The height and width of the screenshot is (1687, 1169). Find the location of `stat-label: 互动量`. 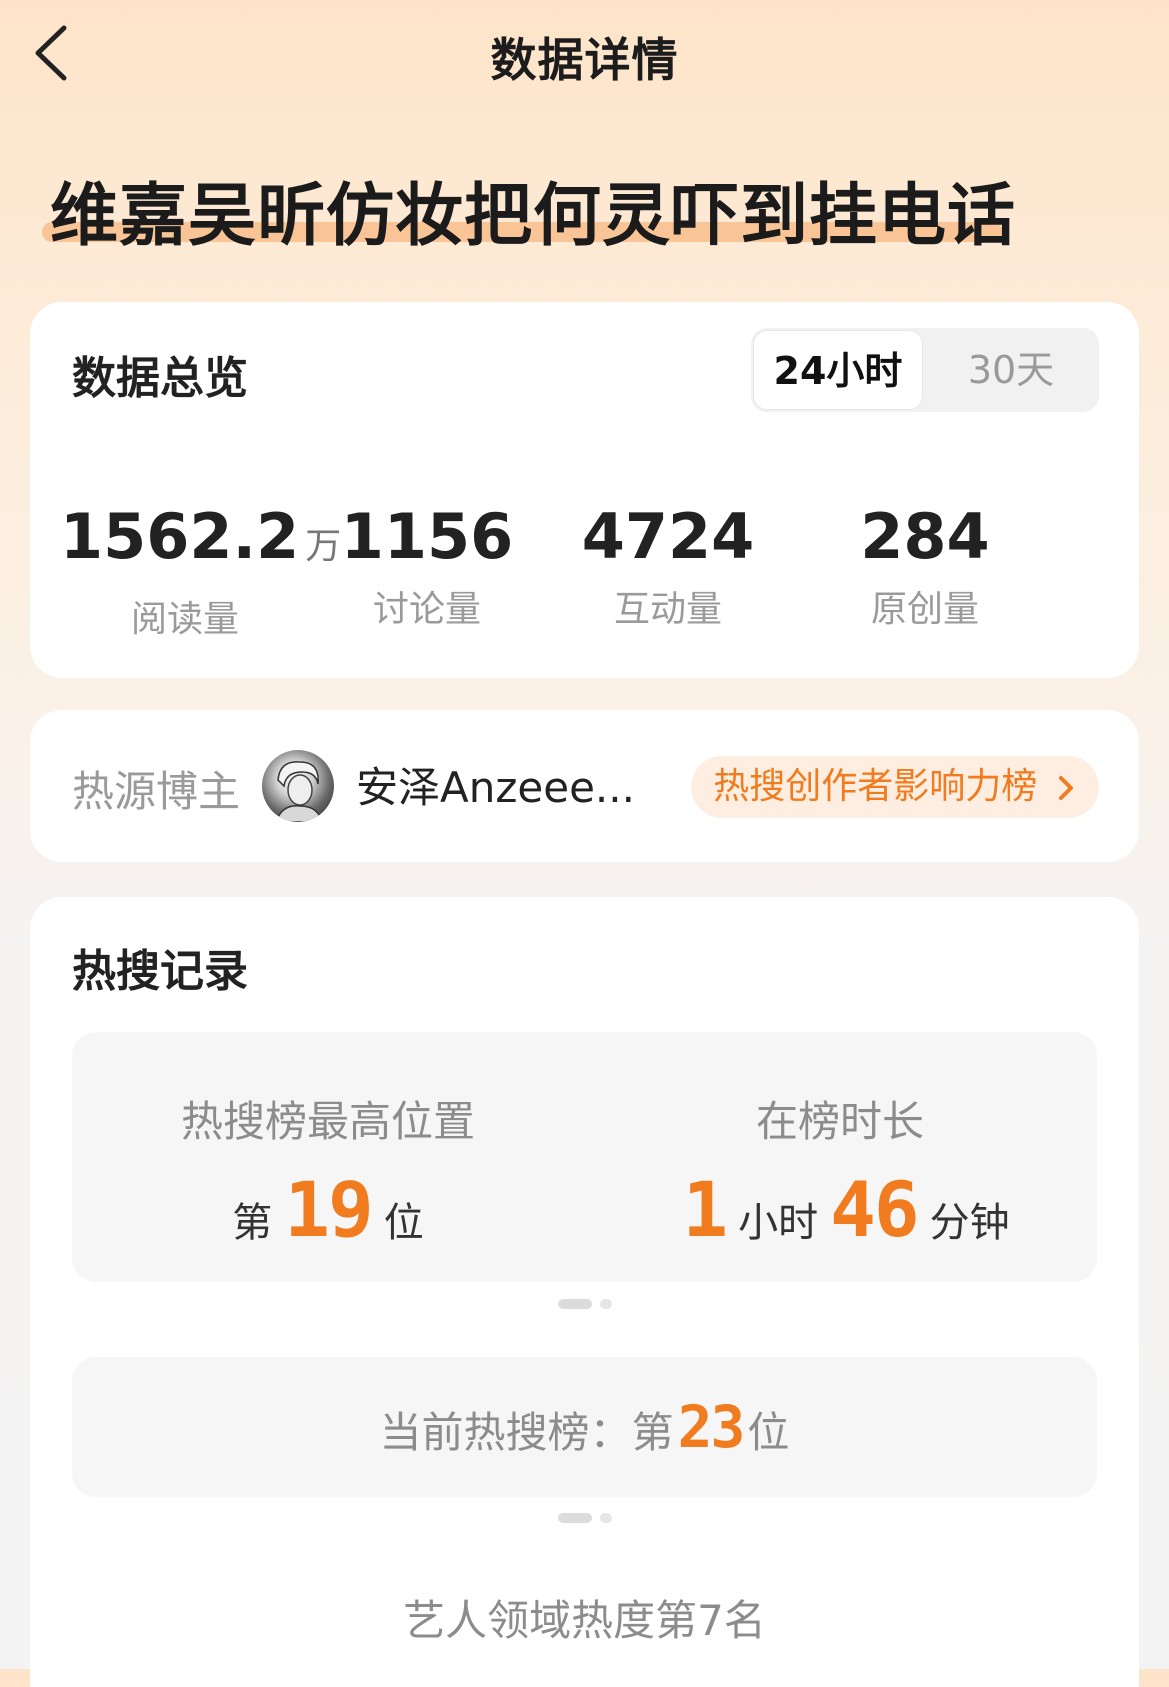

stat-label: 互动量 is located at coordinates (667, 609).